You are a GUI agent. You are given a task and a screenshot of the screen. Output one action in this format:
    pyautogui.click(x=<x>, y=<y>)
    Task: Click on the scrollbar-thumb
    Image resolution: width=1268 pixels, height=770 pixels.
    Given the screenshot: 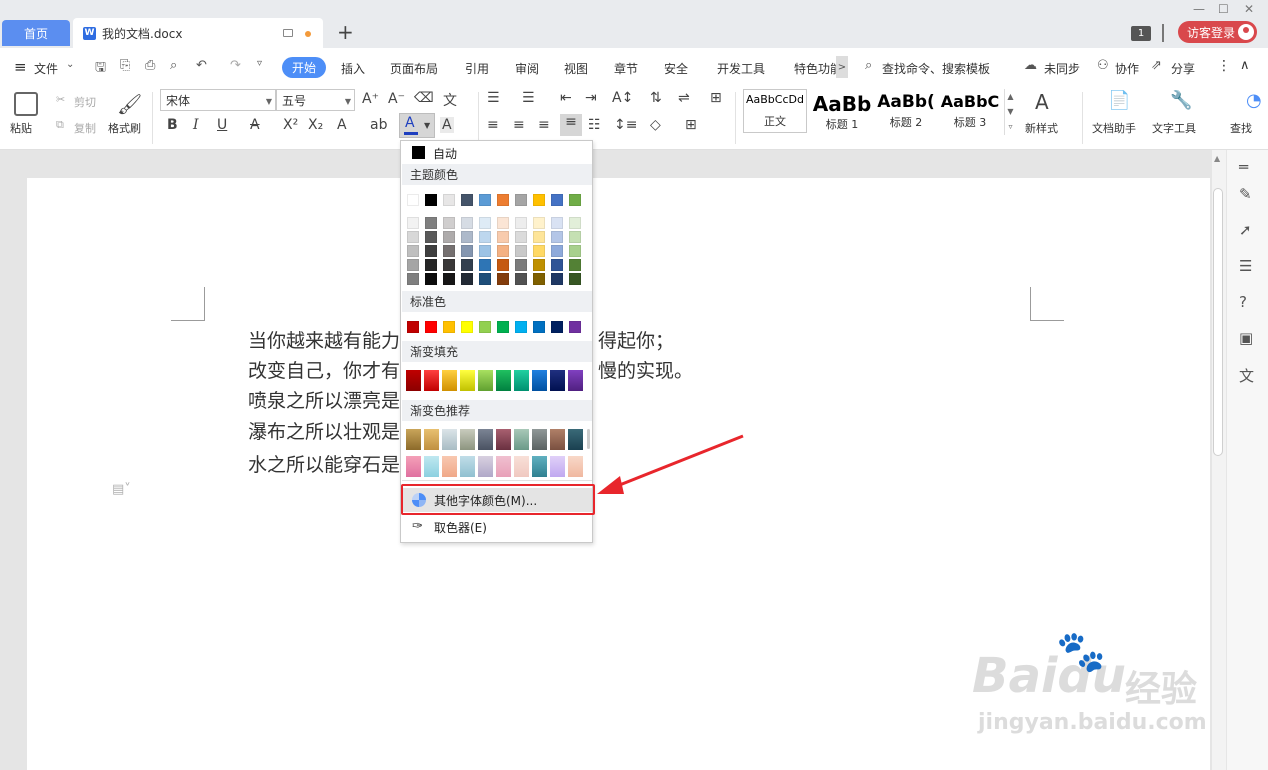 What is the action you would take?
    pyautogui.click(x=1218, y=322)
    